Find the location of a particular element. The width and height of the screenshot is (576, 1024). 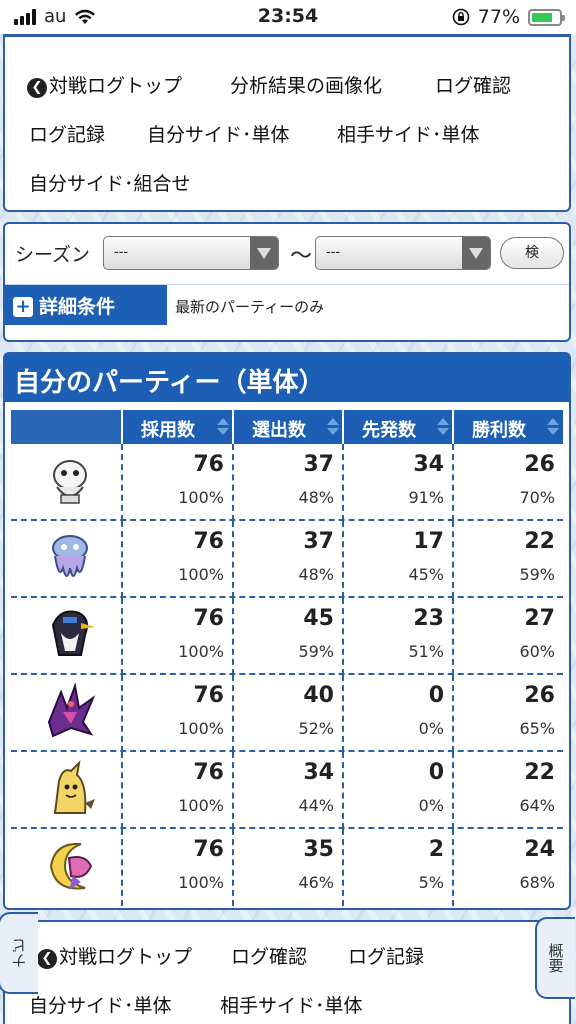

table-row: 76 100% 37 48% 17 45% 22 59% is located at coordinates (287, 559).